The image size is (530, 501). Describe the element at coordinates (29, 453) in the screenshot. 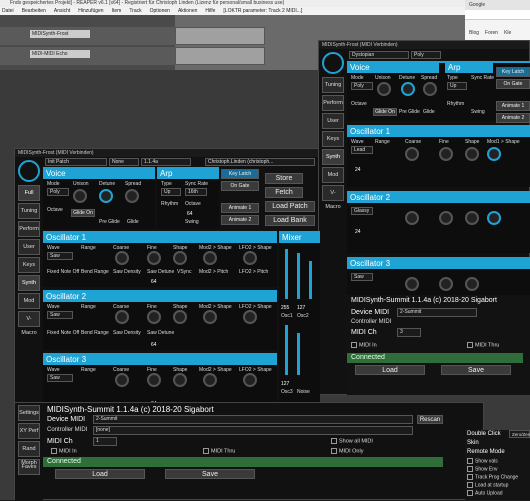

I see `side-tab-randmorph: Rand Morph` at that location.